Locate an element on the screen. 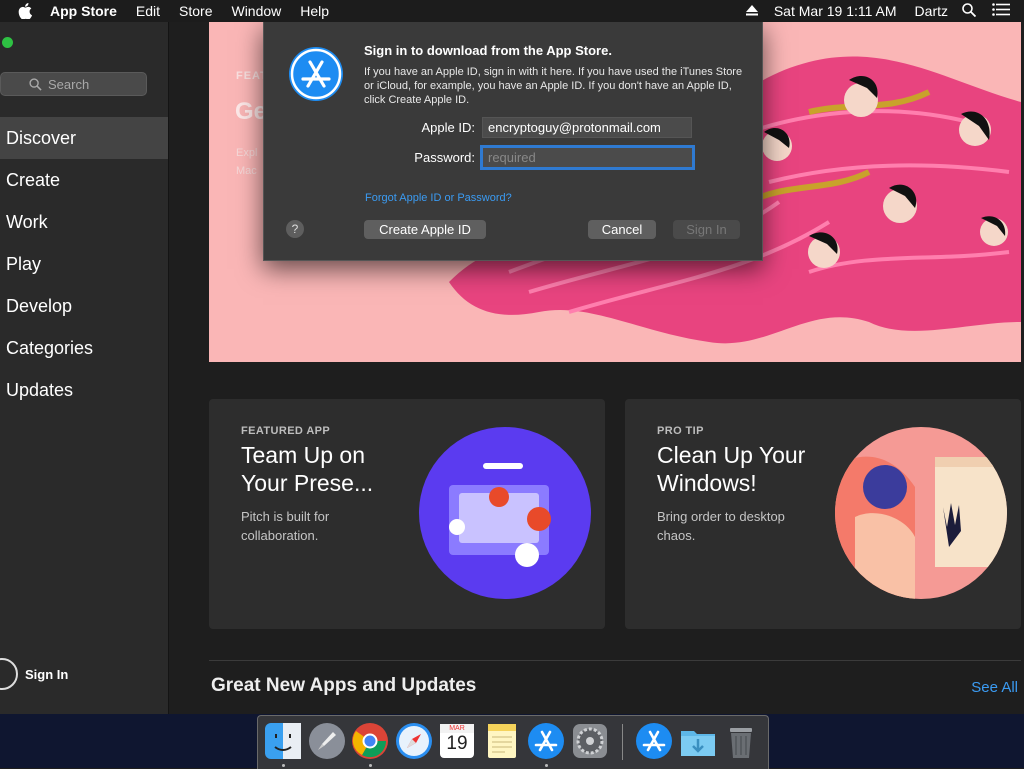  card-eyebrow: FEATURED APP is located at coordinates (286, 431).